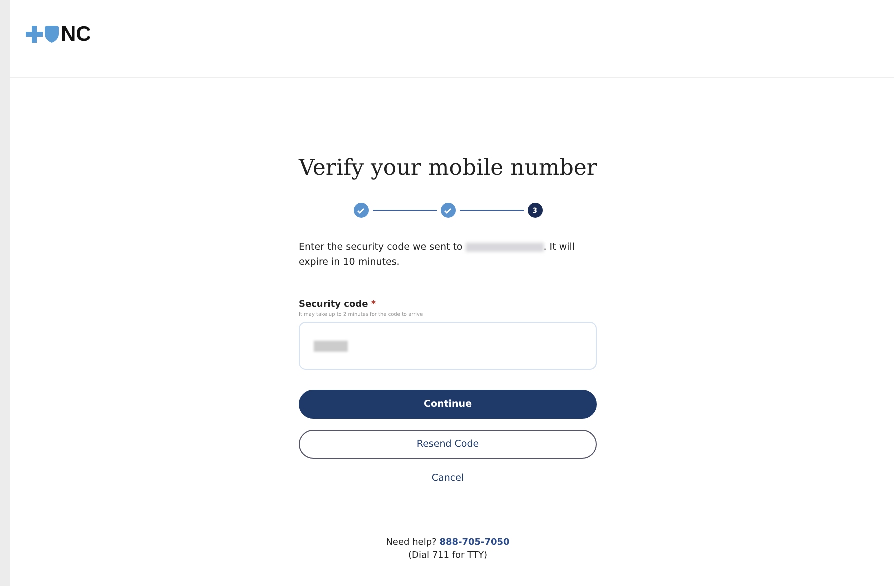 The image size is (894, 586). I want to click on shield-icon, so click(52, 34).